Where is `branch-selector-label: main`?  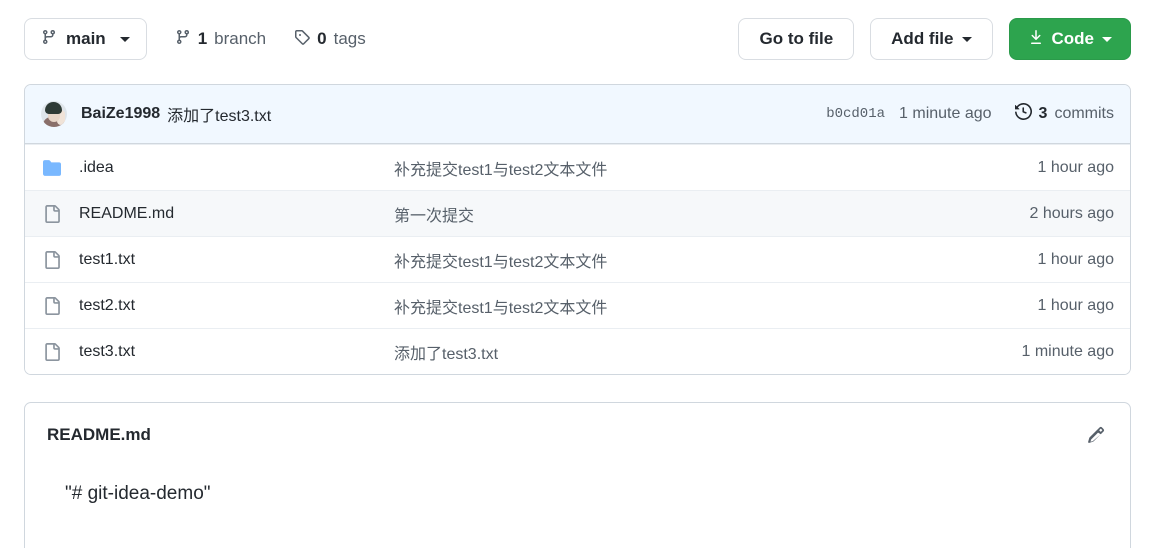
branch-selector-label: main is located at coordinates (86, 38).